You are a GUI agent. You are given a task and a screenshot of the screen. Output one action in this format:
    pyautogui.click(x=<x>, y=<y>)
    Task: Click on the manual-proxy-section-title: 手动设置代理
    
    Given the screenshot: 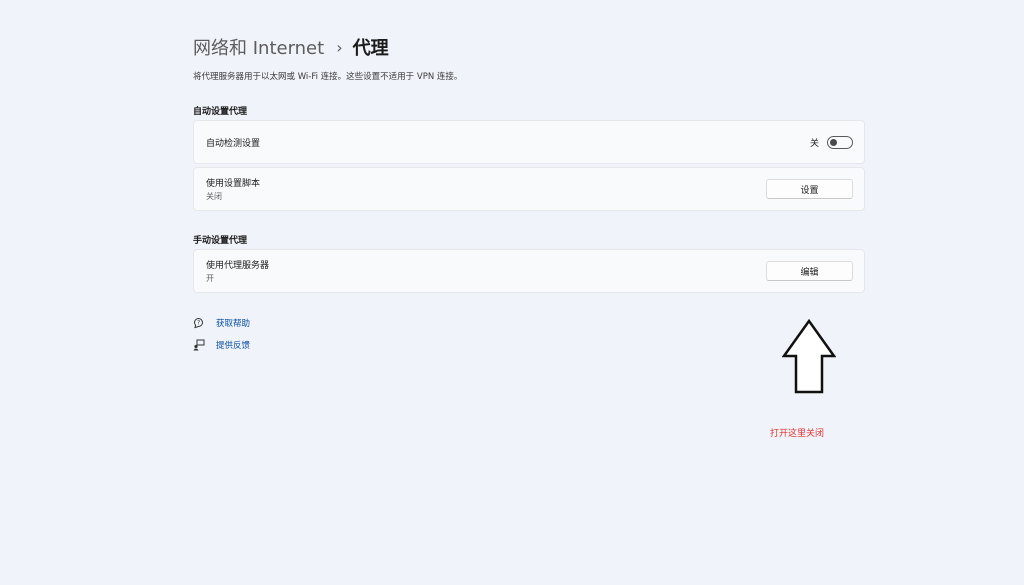 What is the action you would take?
    pyautogui.click(x=220, y=241)
    